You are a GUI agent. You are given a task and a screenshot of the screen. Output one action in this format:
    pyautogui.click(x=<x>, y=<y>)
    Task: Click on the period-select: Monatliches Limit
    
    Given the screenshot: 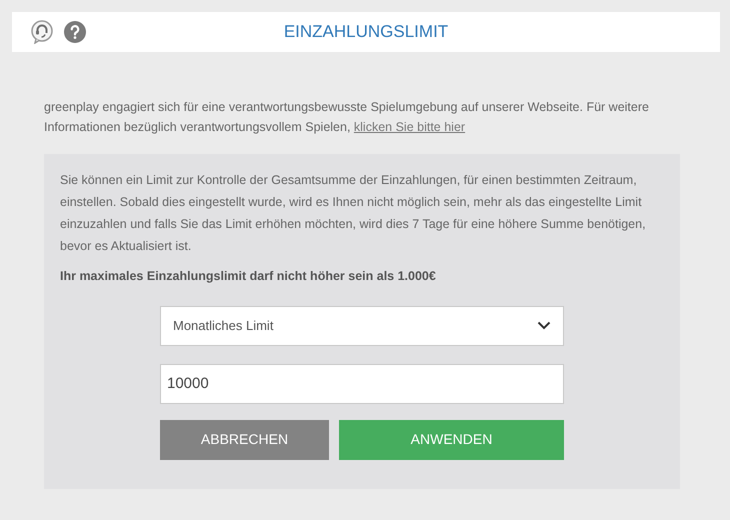 What is the action you would take?
    pyautogui.click(x=362, y=326)
    